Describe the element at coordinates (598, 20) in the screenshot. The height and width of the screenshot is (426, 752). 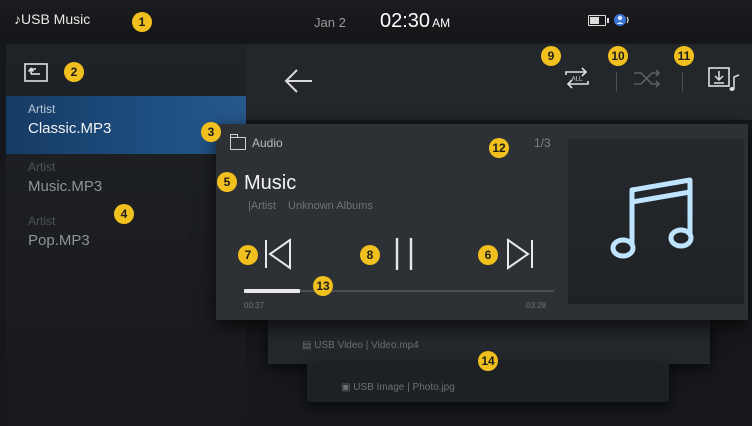
I see `battery-icon` at that location.